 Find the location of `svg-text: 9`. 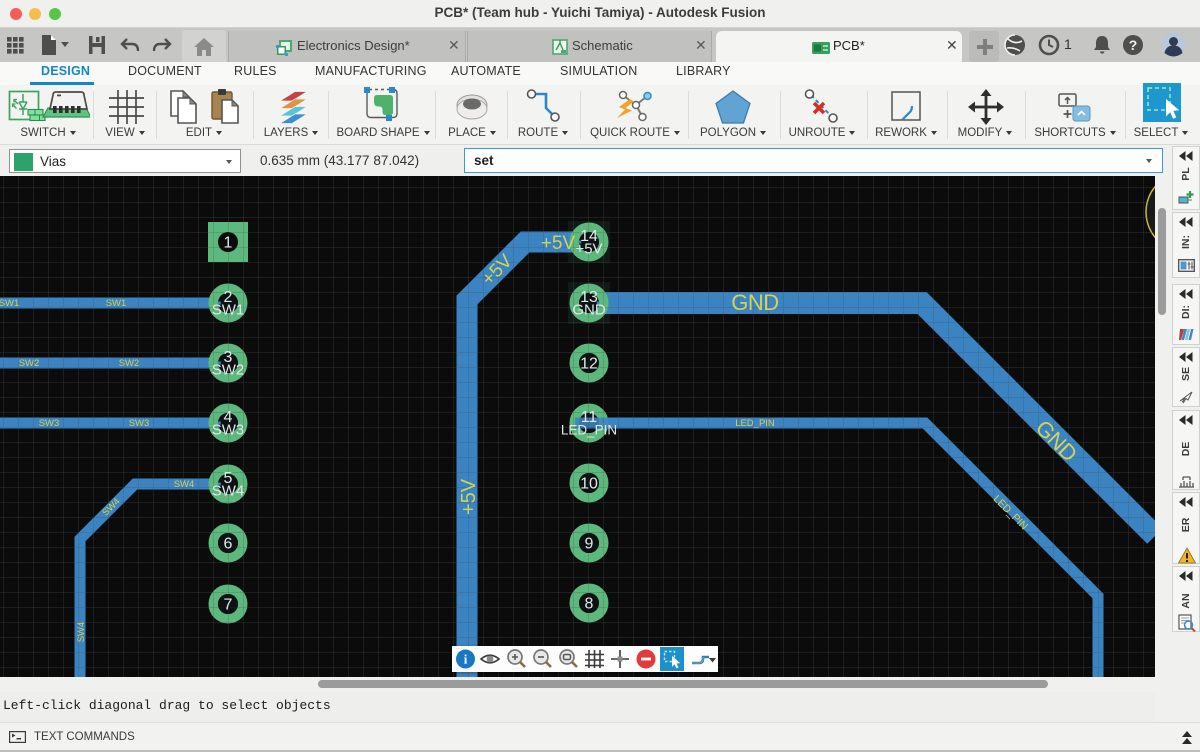

svg-text: 9 is located at coordinates (589, 544).